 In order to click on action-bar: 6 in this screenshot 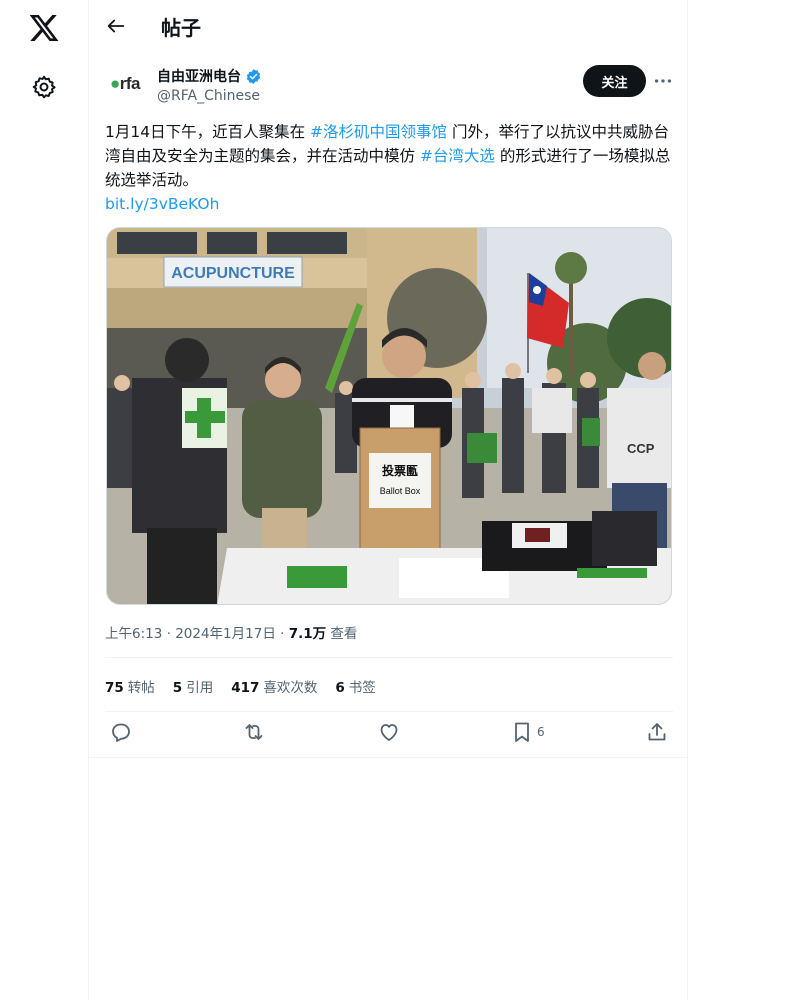, I will do `click(388, 735)`.